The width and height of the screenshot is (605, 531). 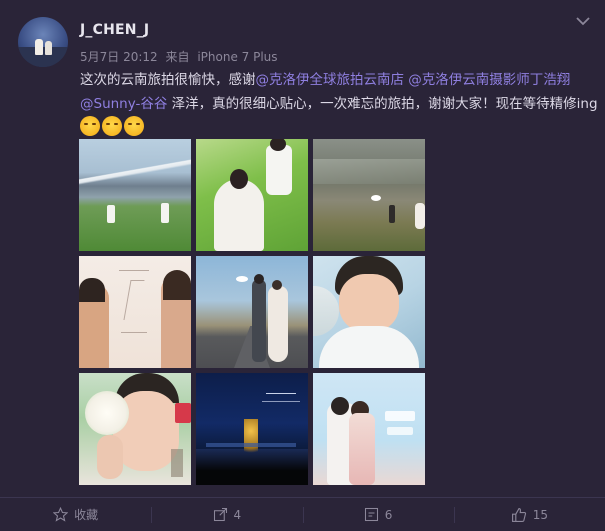 I want to click on like-count: 15, so click(x=540, y=514).